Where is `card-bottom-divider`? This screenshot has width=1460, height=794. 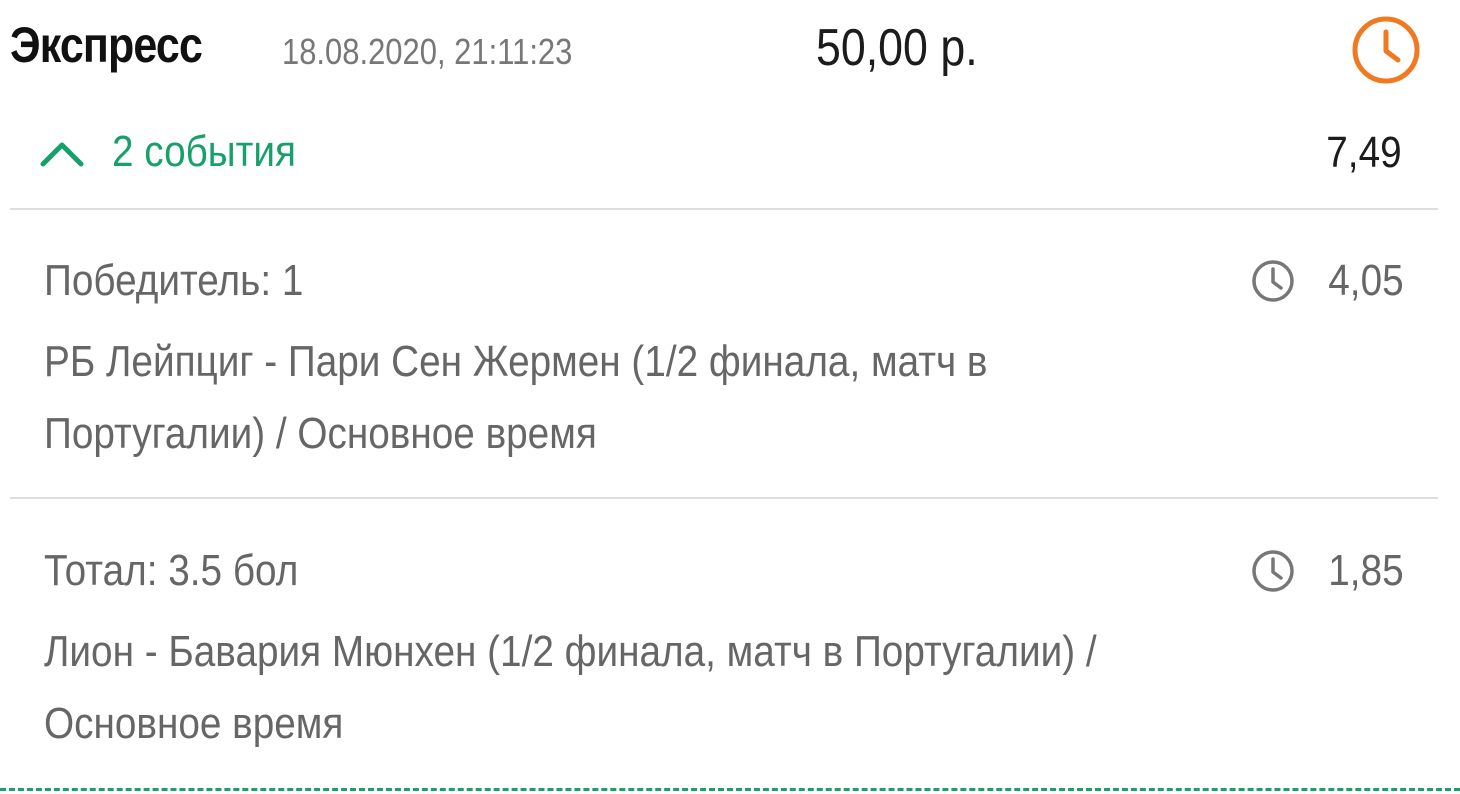 card-bottom-divider is located at coordinates (730, 789).